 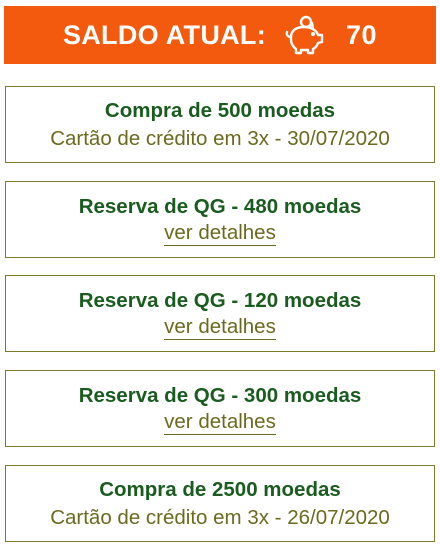 What do you see at coordinates (220, 138) in the screenshot?
I see `transaction-subtitle: Cartão de crédito em 3x - 30/07/2020` at bounding box center [220, 138].